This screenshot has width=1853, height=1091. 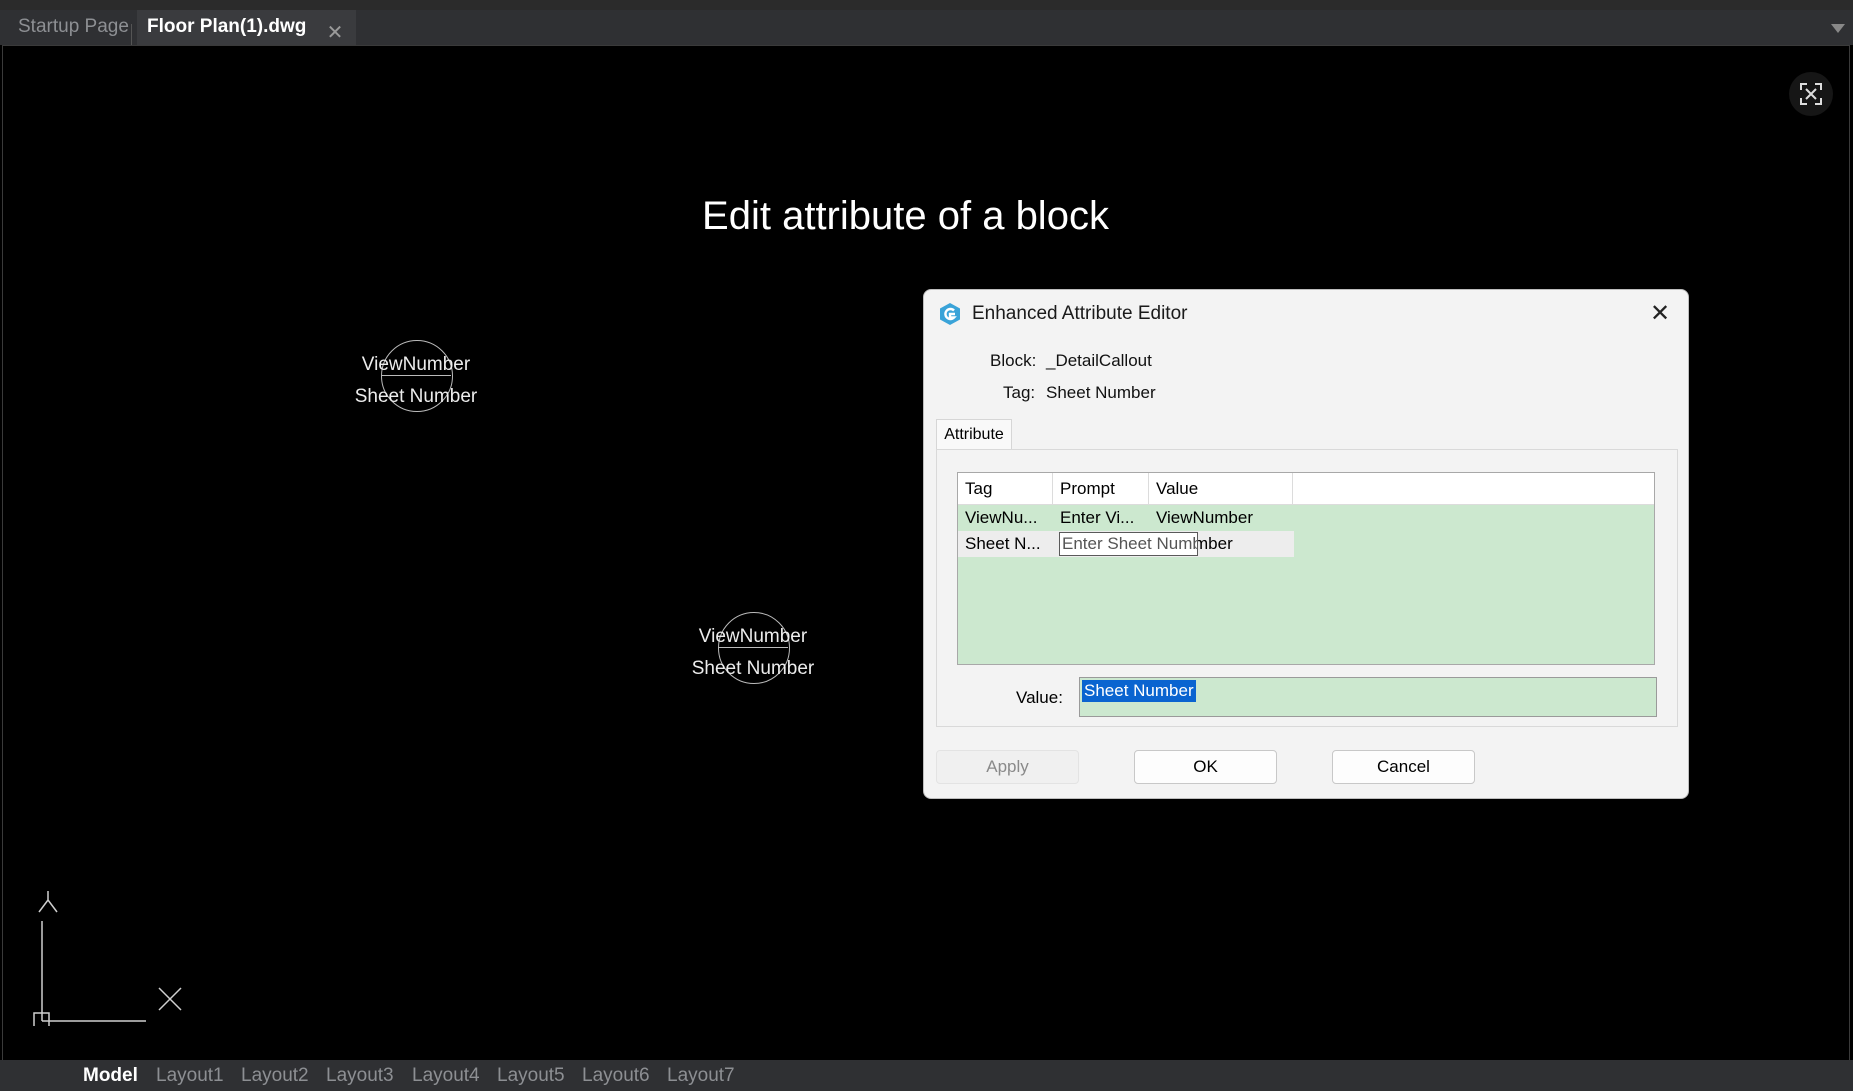 What do you see at coordinates (926, 28) in the screenshot?
I see `document-tab-bar: Startup Page Floor Plan(1).dwg ✕` at bounding box center [926, 28].